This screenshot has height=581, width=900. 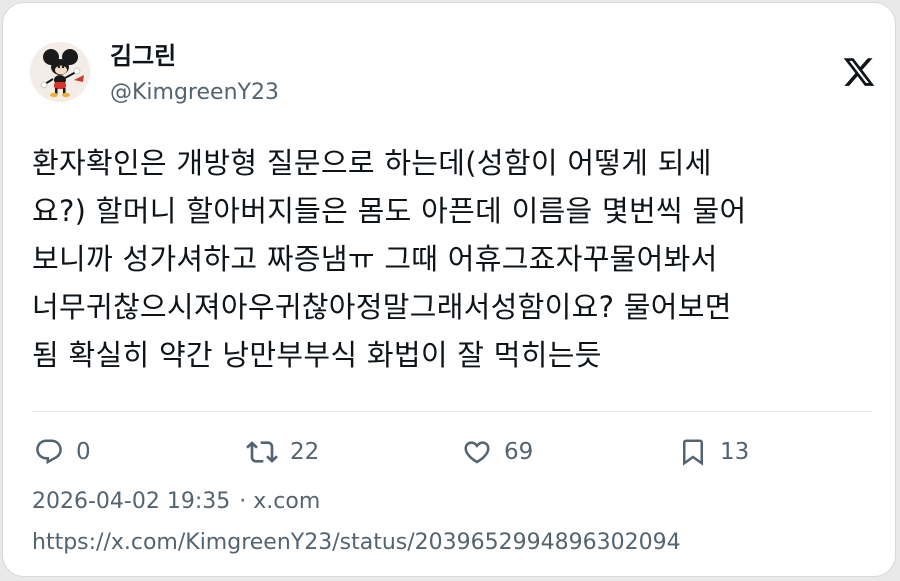 I want to click on tweet-meta: 2026-04-02 19:35 · x.com, so click(x=176, y=502).